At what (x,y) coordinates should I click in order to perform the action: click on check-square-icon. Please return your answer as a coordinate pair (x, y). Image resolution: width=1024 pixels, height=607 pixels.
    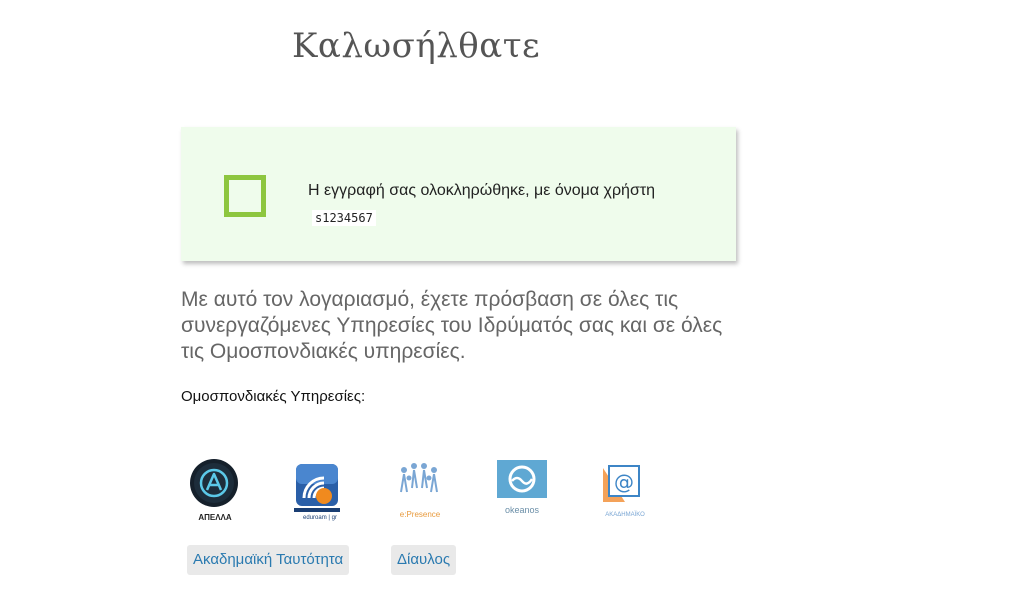
    Looking at the image, I should click on (245, 196).